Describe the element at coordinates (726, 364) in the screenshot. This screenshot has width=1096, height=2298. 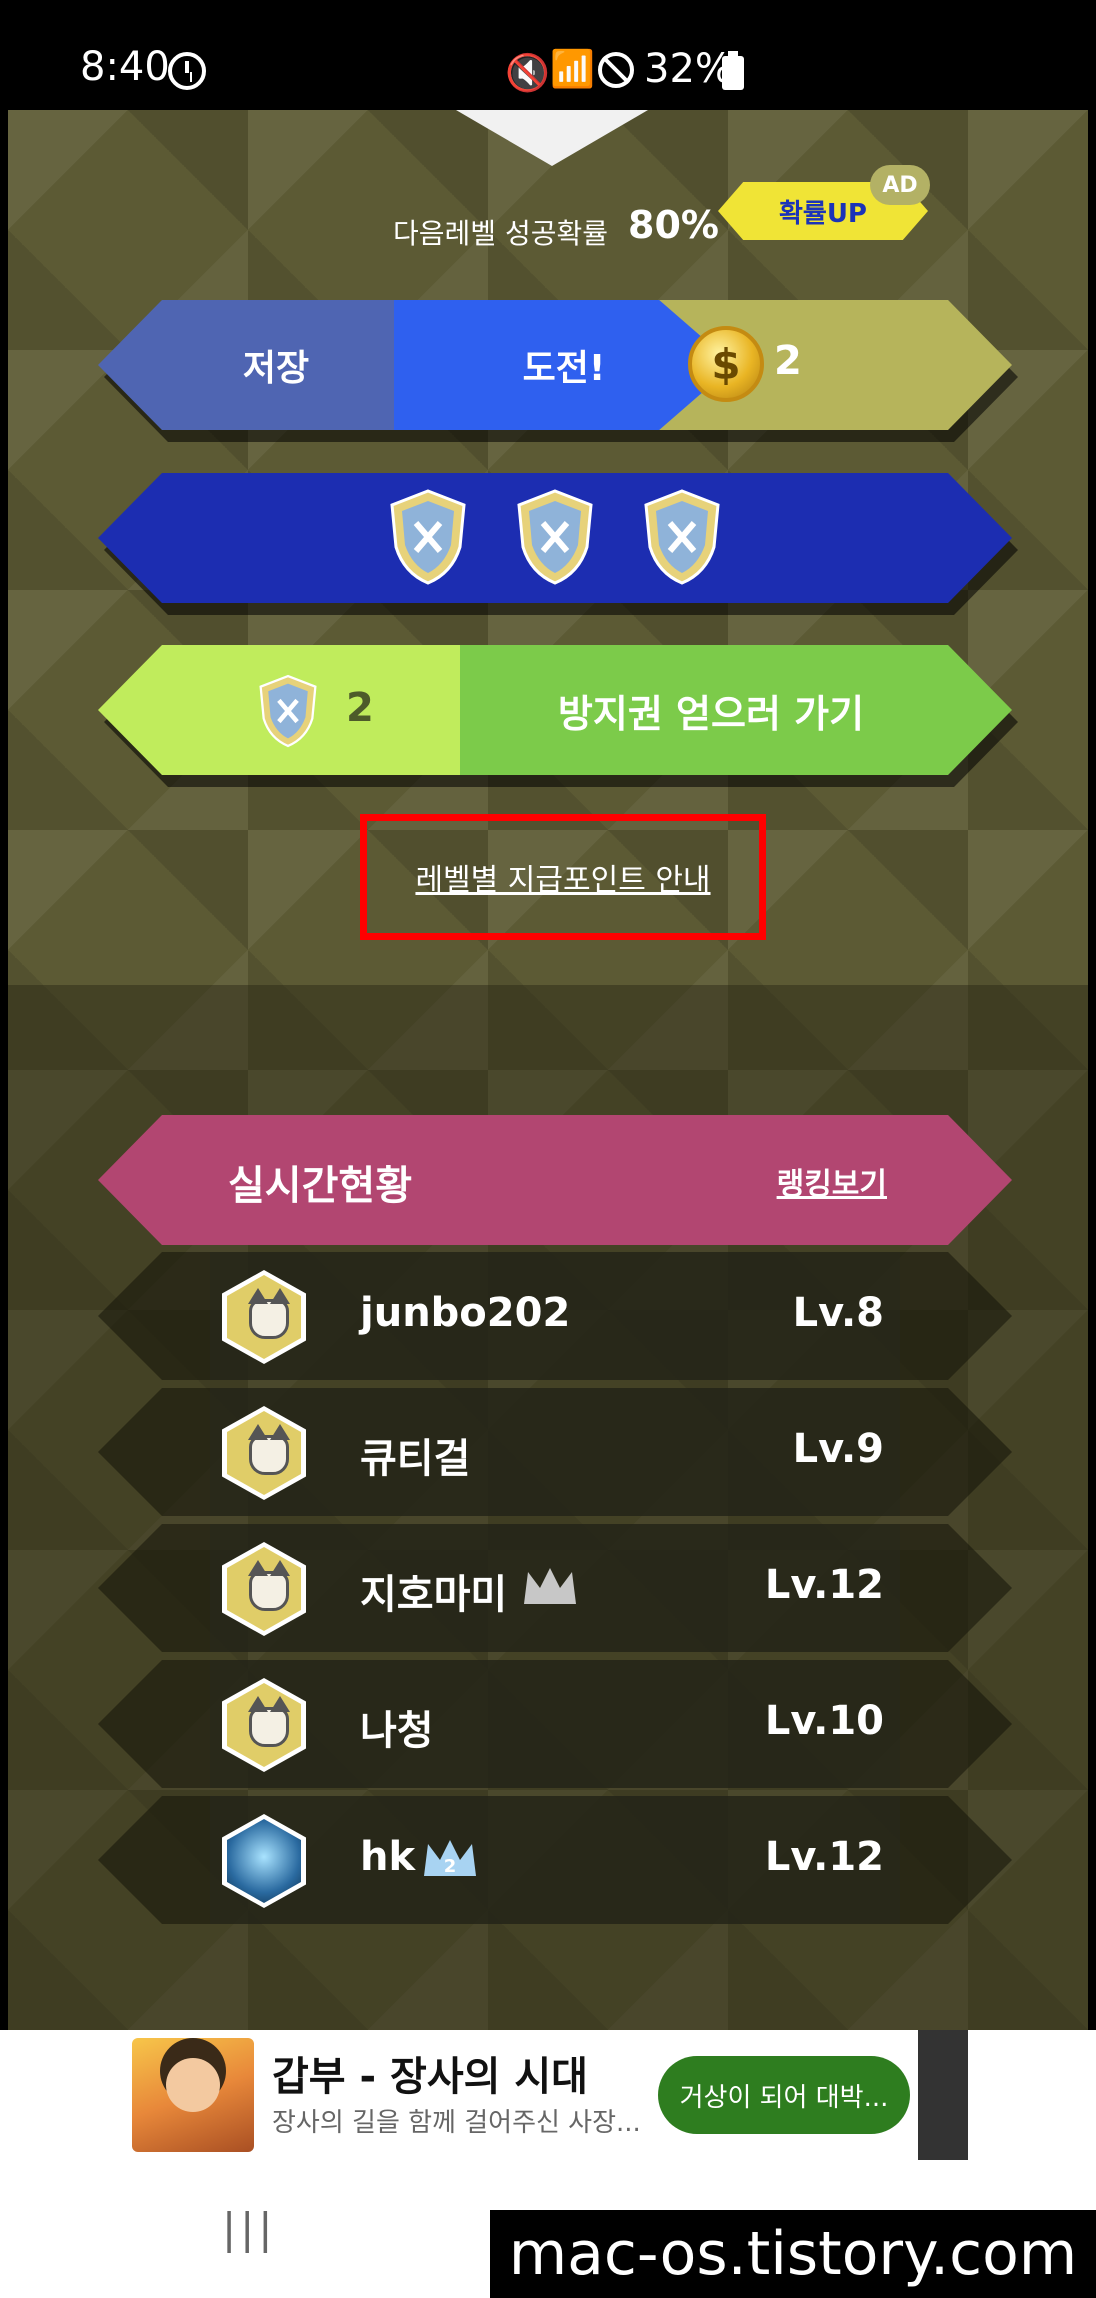
I see `coin-icon: $` at that location.